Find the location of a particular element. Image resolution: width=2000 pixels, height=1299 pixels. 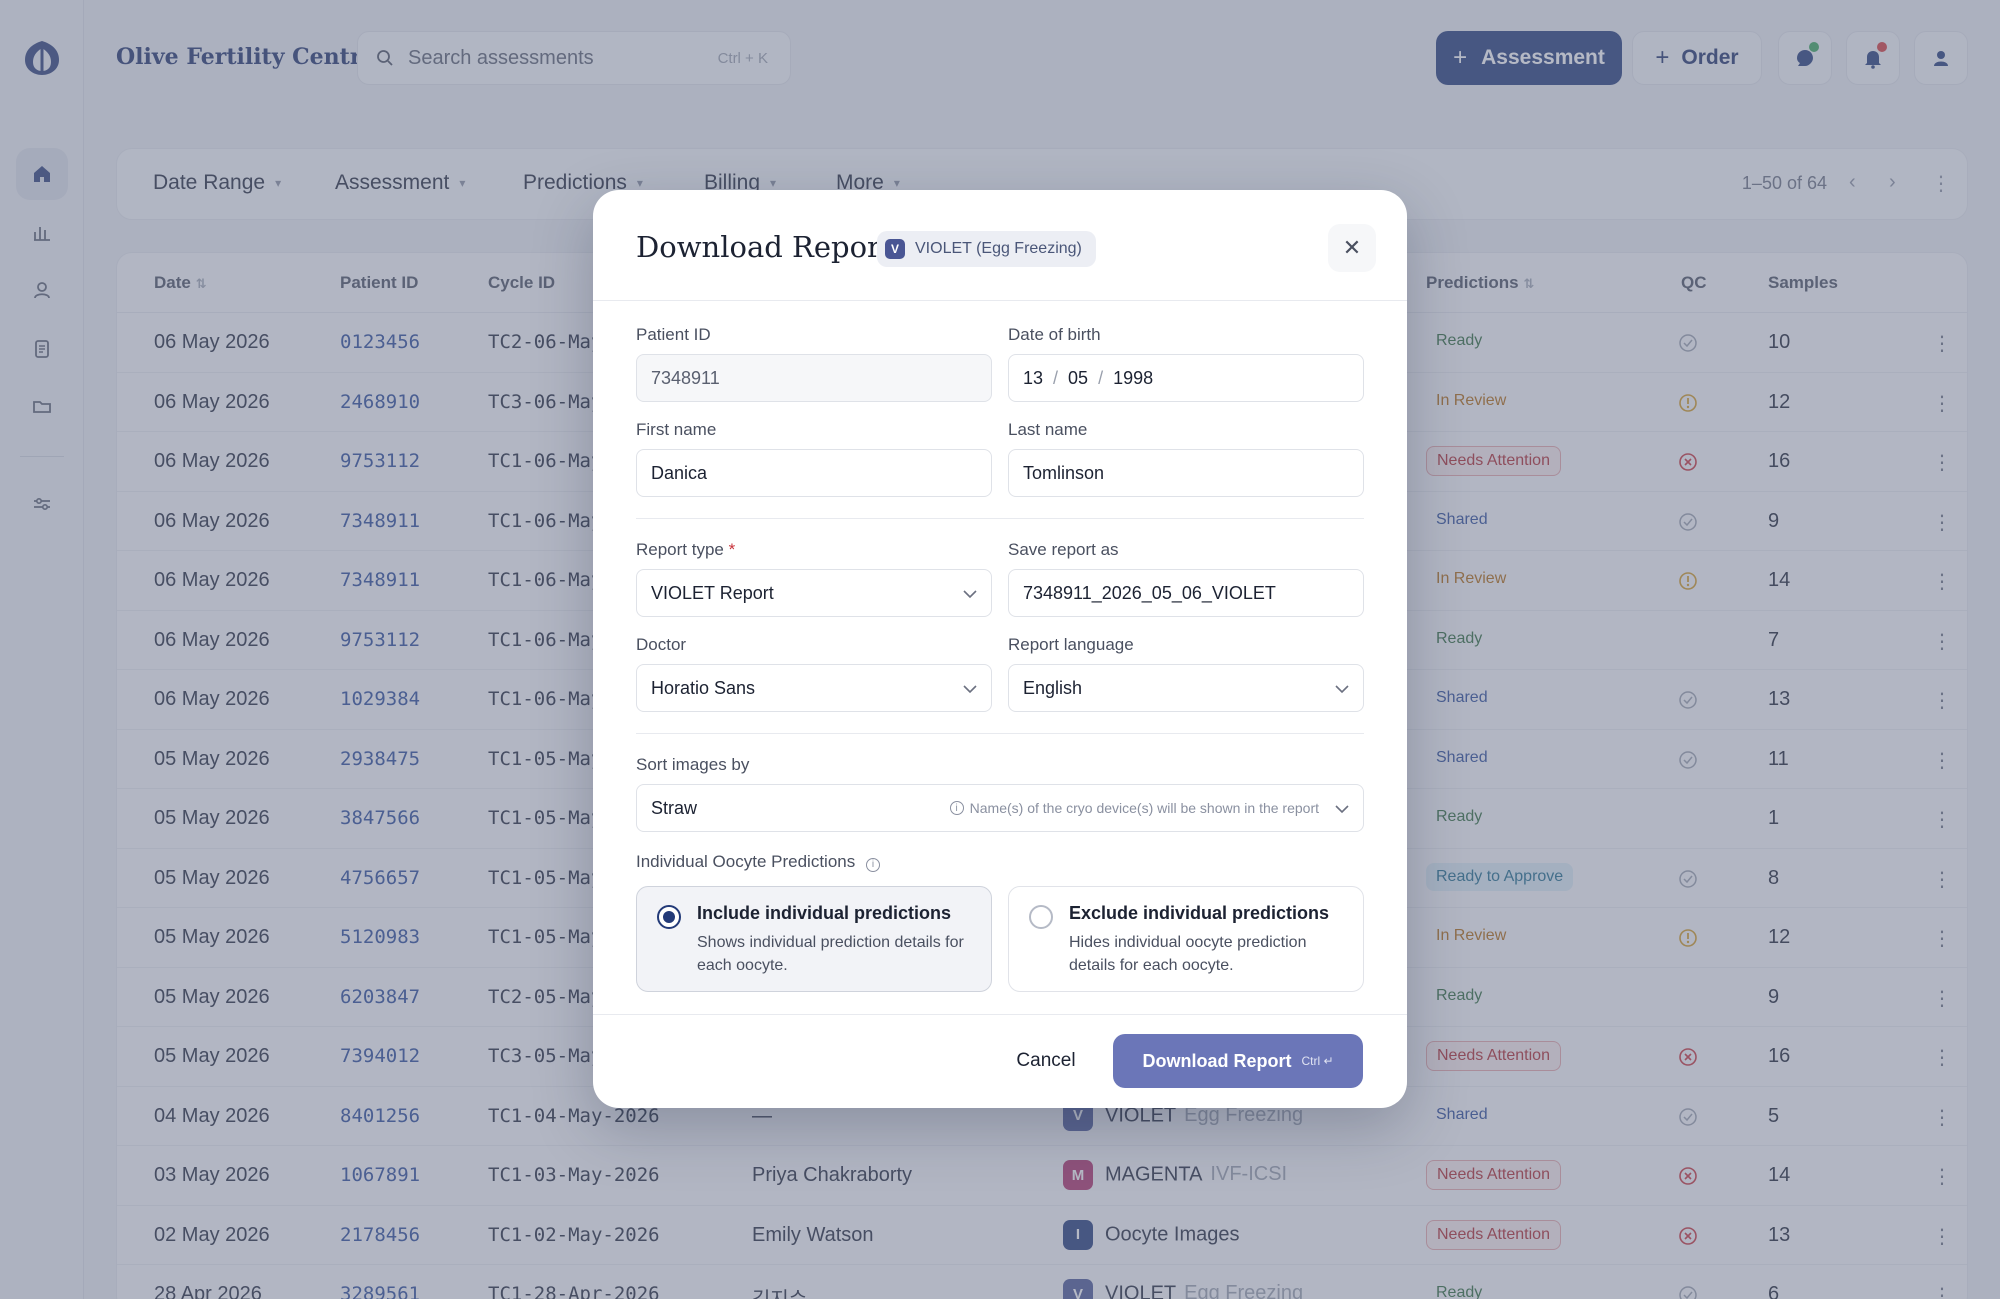

report-type-select: VIOLET Report is located at coordinates (814, 593).